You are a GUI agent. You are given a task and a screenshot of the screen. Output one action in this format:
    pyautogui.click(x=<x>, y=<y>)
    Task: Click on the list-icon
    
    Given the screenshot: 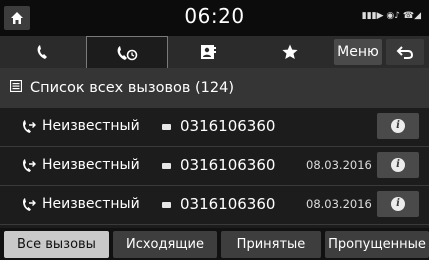 What is the action you would take?
    pyautogui.click(x=16, y=87)
    